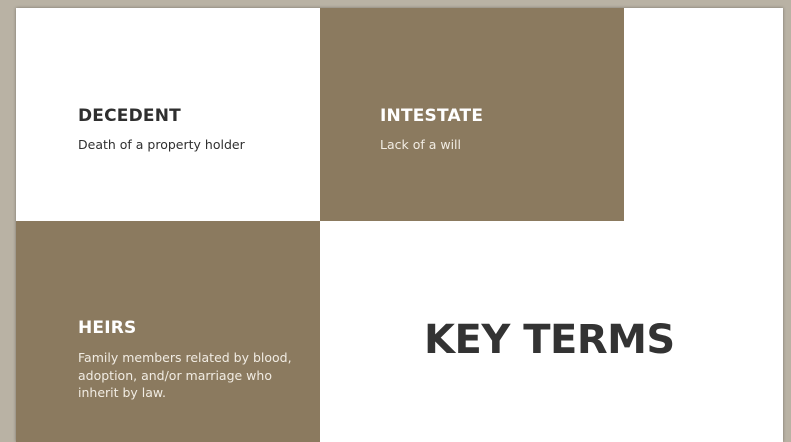  What do you see at coordinates (107, 328) in the screenshot?
I see `heirs-term: HEIRS` at bounding box center [107, 328].